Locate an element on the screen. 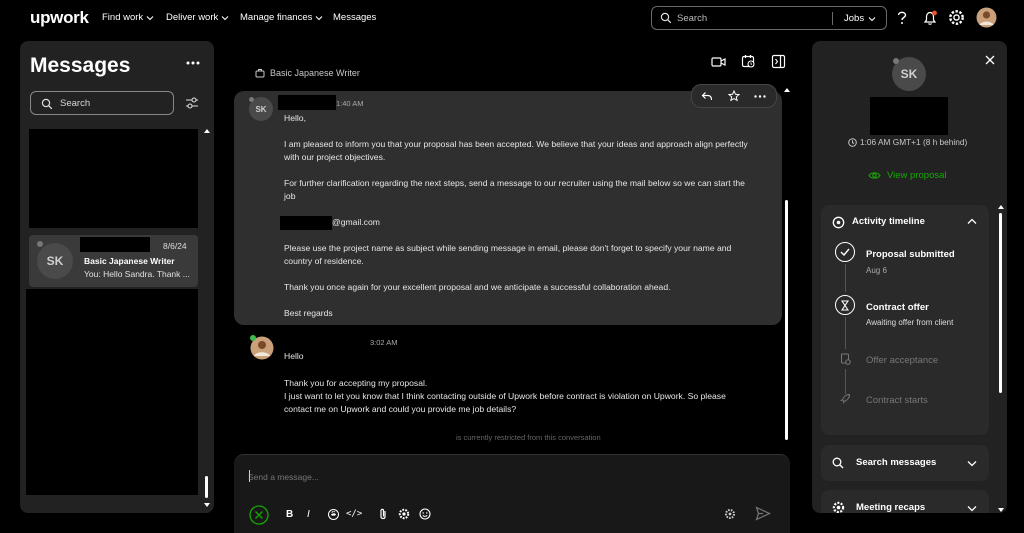  toggle-sidebar-icon is located at coordinates (778, 61).